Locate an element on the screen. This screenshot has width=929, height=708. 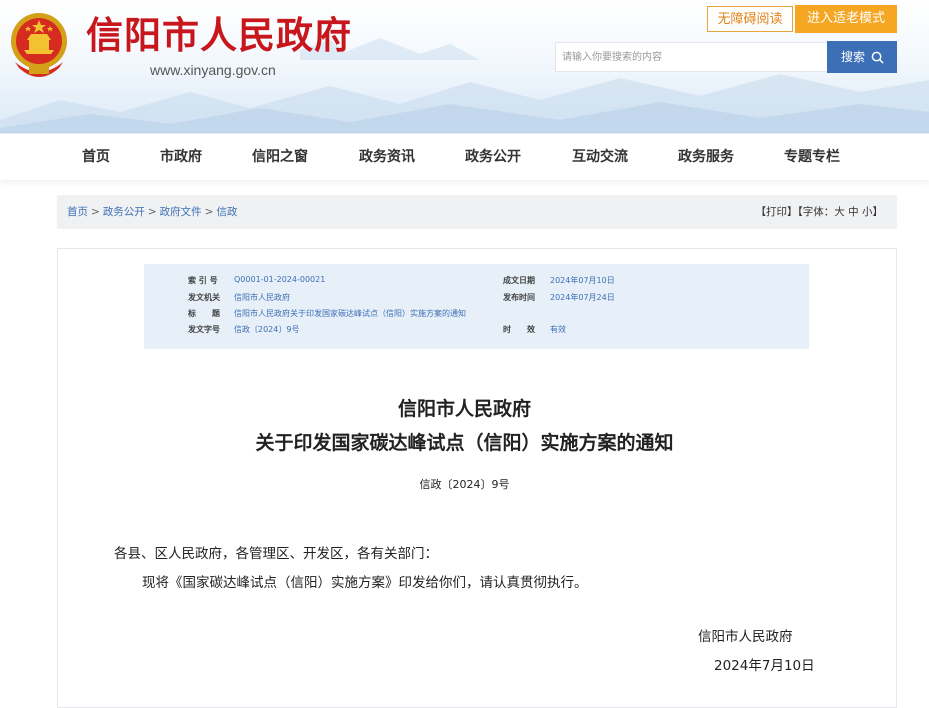
nav-item-government-affairs-disclosure: 政务公开 is located at coordinates (493, 157).